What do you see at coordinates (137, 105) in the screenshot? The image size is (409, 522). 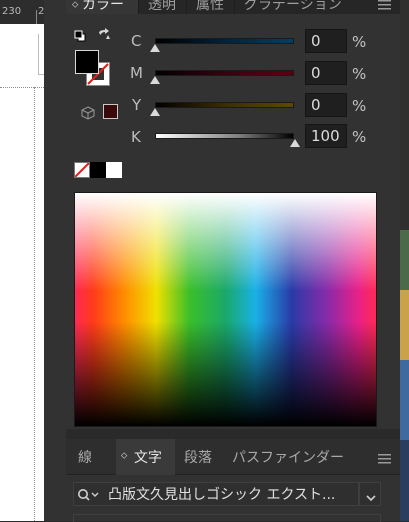 I see `yellow-label: Y` at bounding box center [137, 105].